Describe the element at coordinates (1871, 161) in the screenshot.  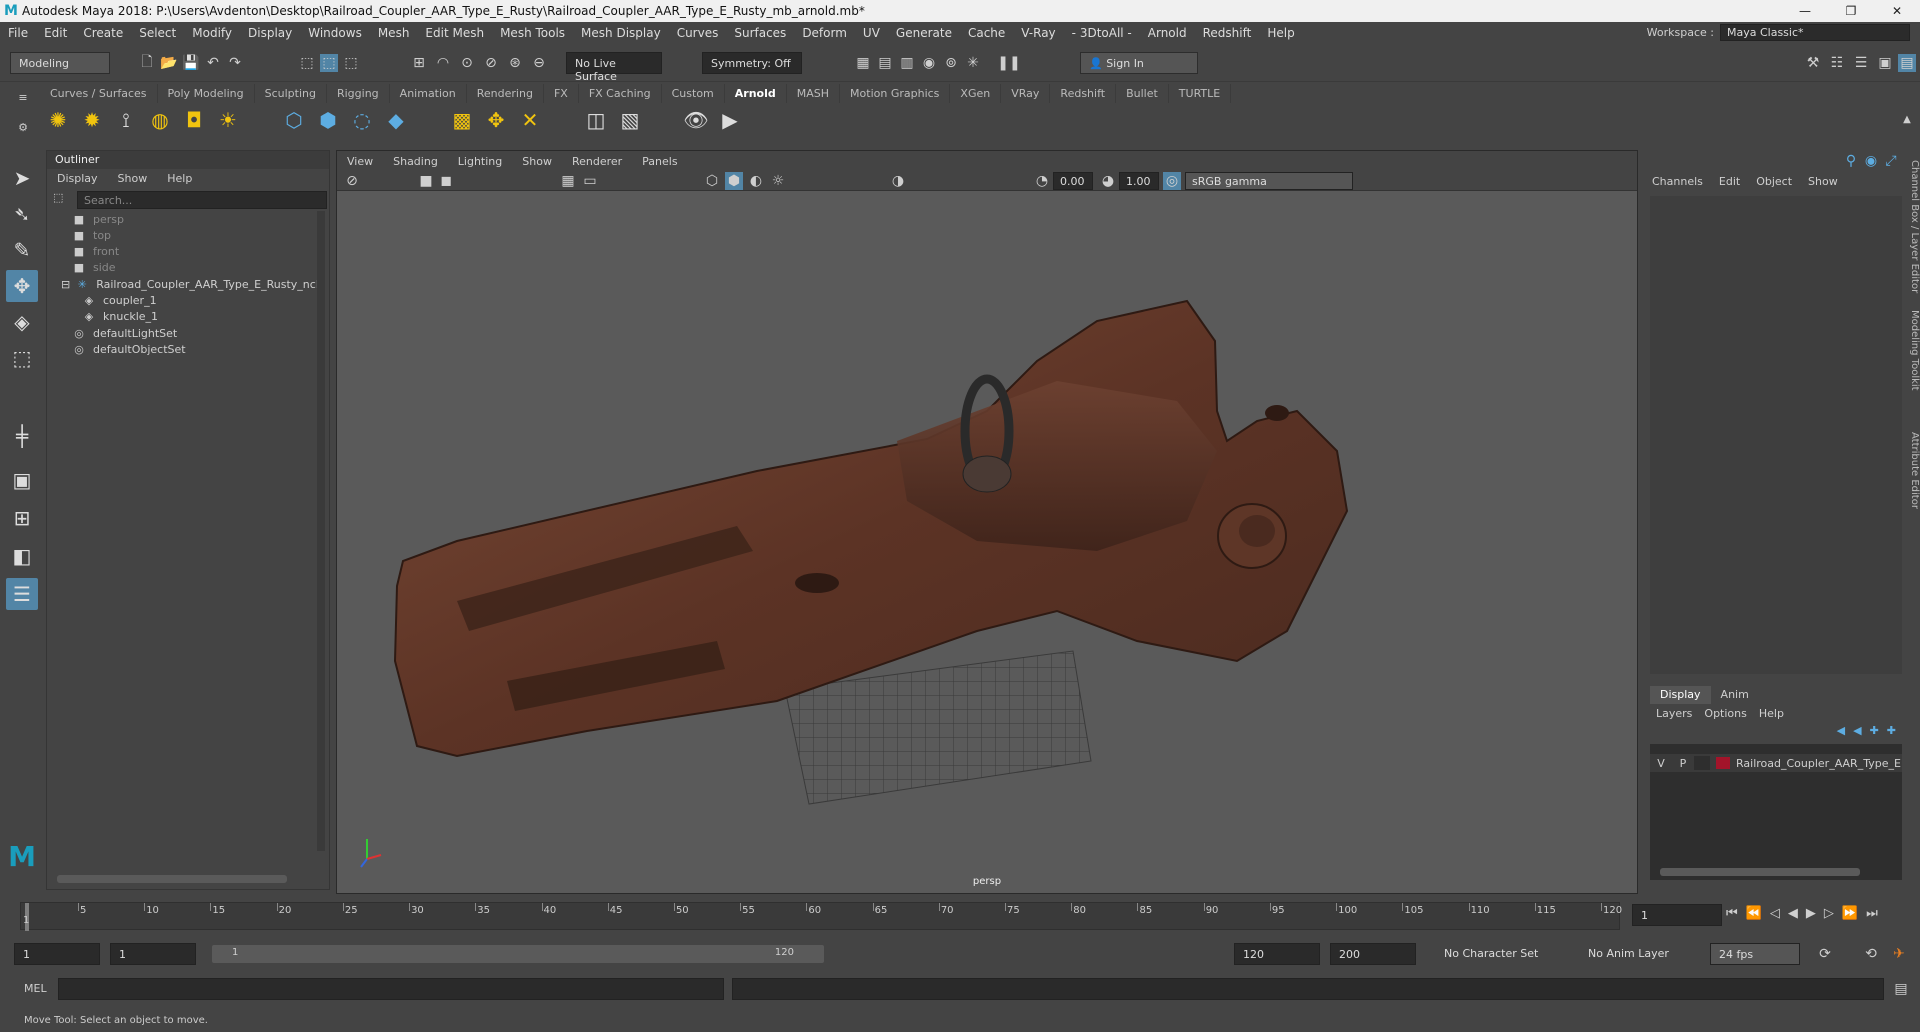
I see `layer-editor-toggle-icon: ◉` at that location.